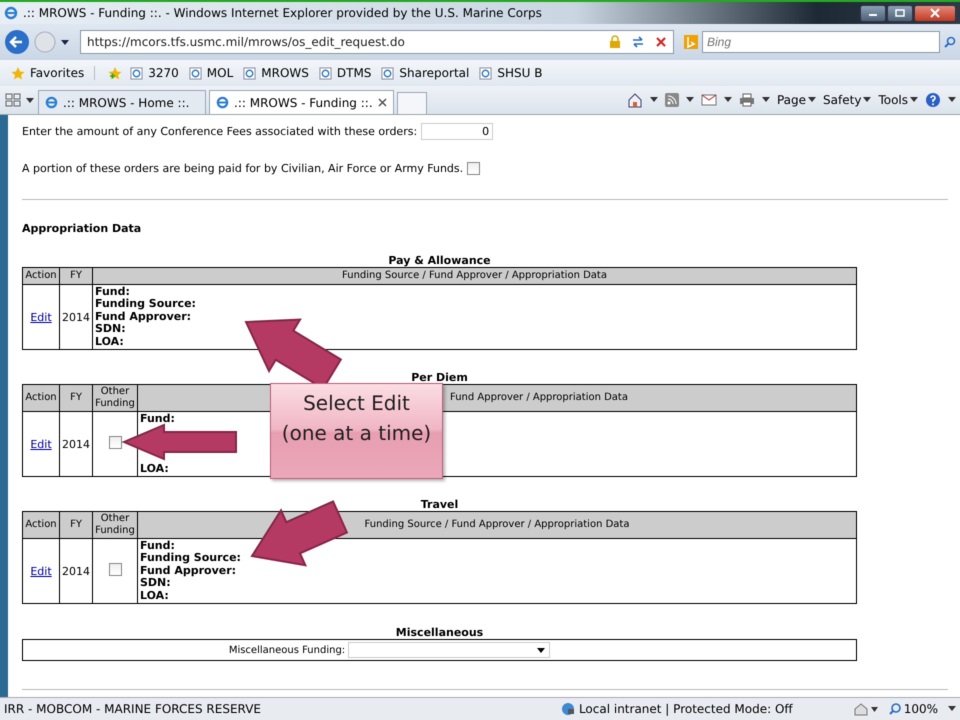 The width and height of the screenshot is (960, 720). I want to click on favorite-link: 3270, so click(154, 73).